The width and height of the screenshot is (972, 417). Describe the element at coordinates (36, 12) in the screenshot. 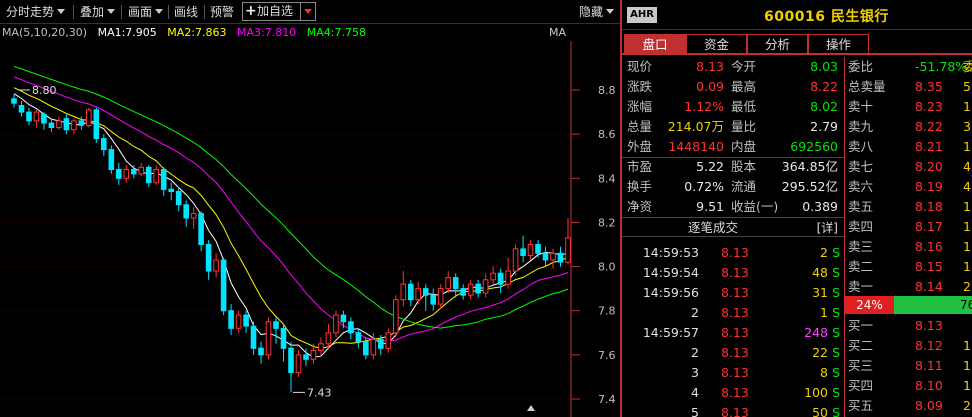

I see `intraday-menu: 分时走势` at that location.